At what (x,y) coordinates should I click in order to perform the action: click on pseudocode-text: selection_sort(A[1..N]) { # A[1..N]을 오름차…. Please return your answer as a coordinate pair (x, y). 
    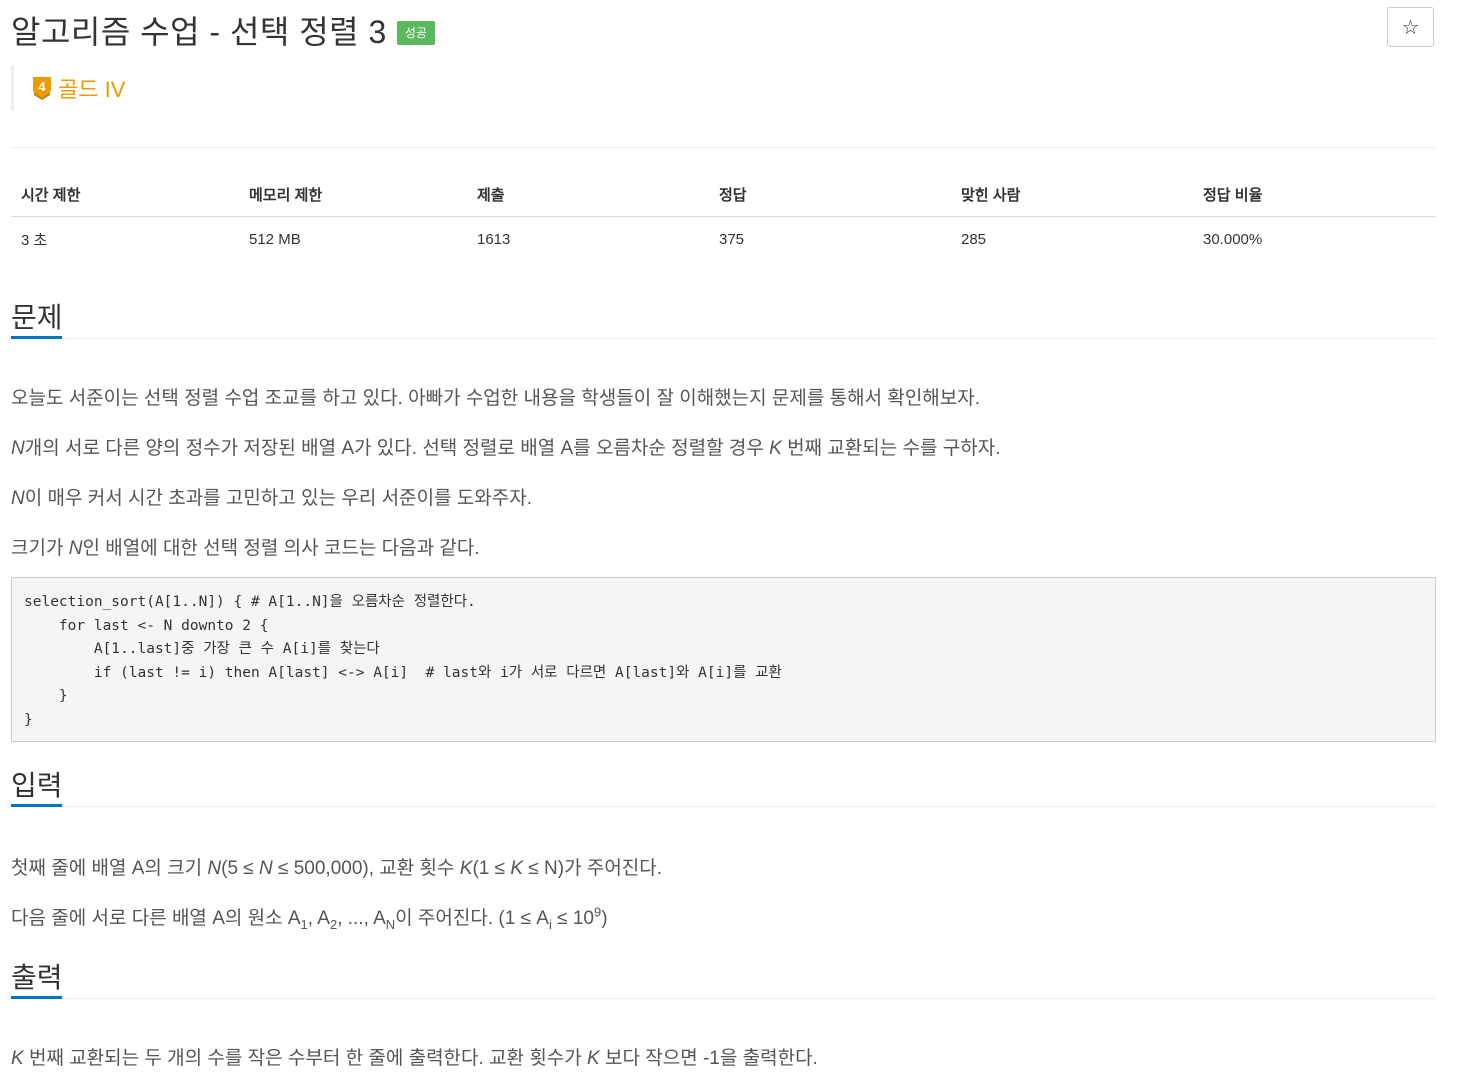
    Looking at the image, I should click on (403, 661).